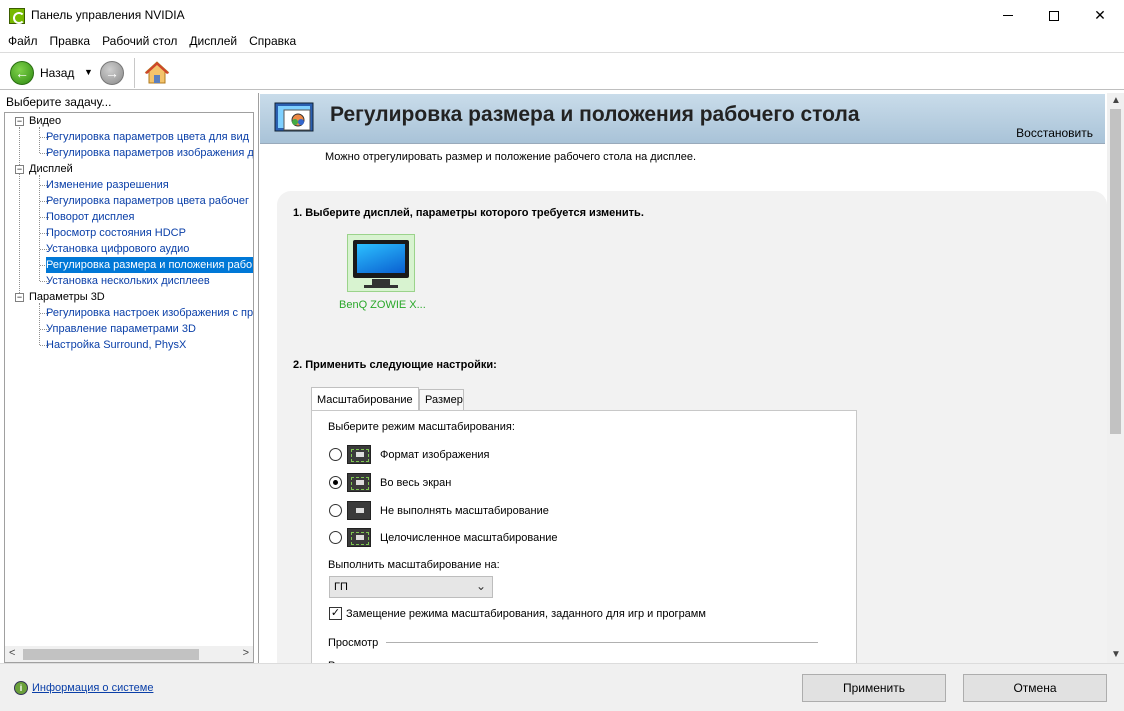 The height and width of the screenshot is (711, 1124). What do you see at coordinates (134, 73) in the screenshot?
I see `toolbar-separator` at bounding box center [134, 73].